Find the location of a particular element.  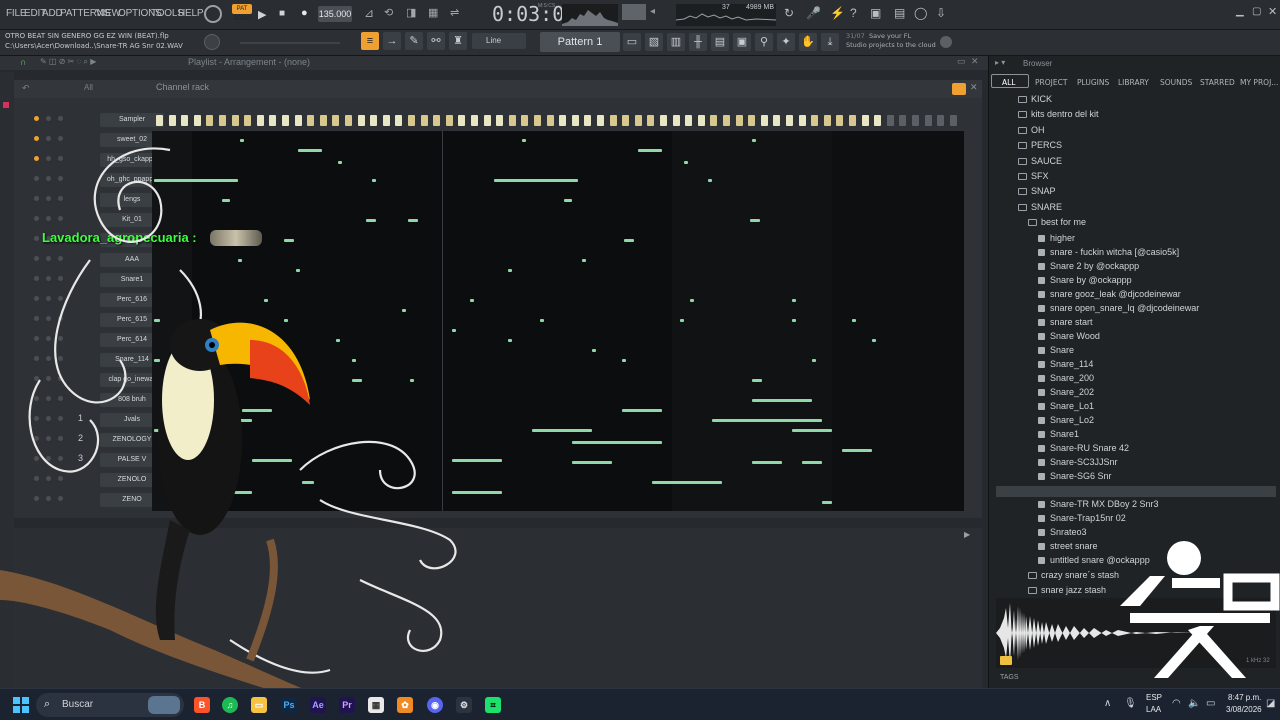

blend-icon: ⇌ is located at coordinates (454, 12).